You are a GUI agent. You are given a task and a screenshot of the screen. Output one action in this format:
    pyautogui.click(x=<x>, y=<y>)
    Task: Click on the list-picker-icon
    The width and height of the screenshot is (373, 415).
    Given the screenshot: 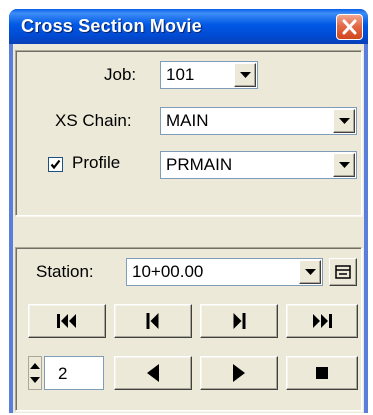 What is the action you would take?
    pyautogui.click(x=343, y=272)
    